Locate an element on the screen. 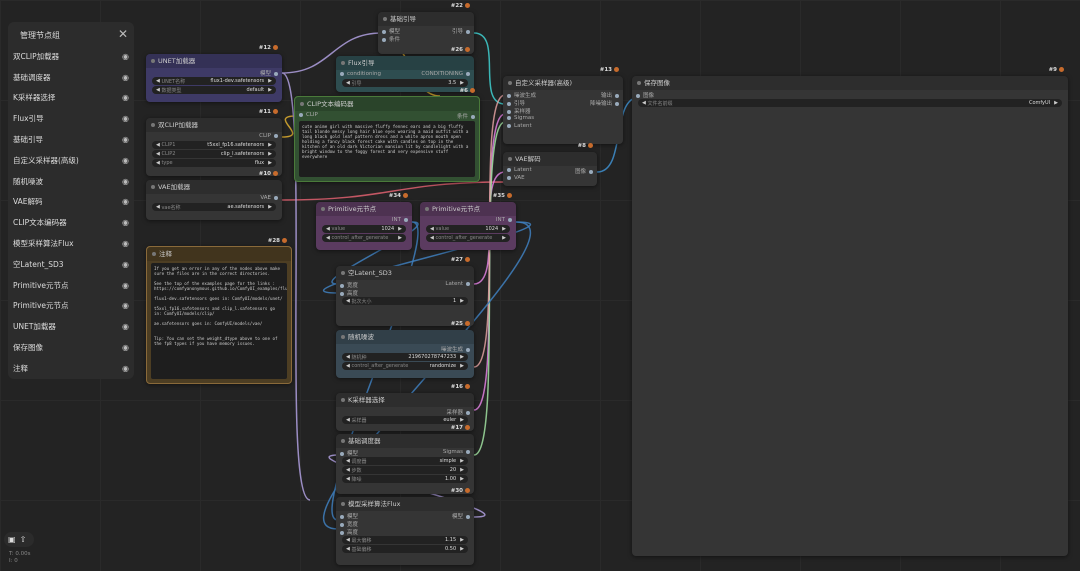 The width and height of the screenshot is (1080, 571). node-widget: ◀ 随机种 219670278747233 ▶ is located at coordinates (405, 357).